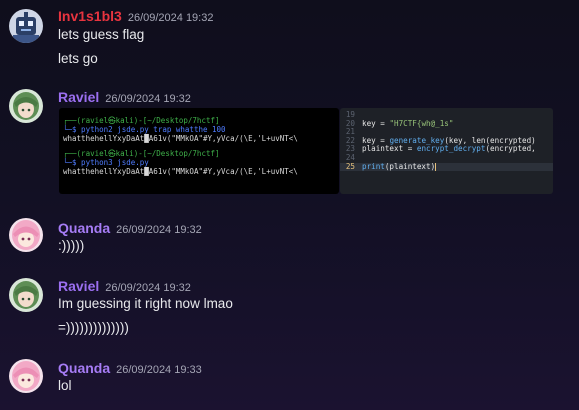 The image size is (579, 410). Describe the element at coordinates (145, 303) in the screenshot. I see `message-text: Im guessing it right now lmao` at that location.